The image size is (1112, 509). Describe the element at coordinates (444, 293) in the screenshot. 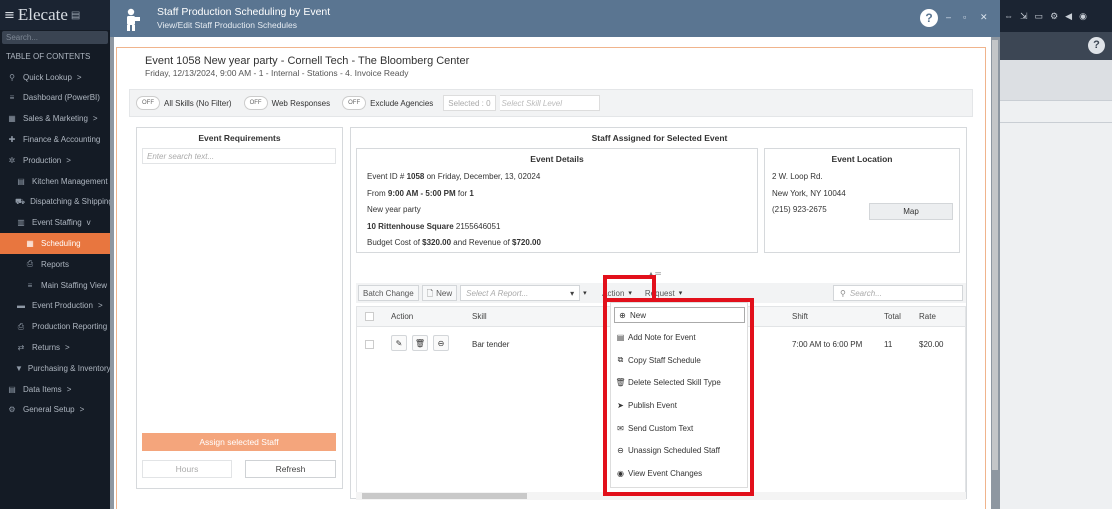

I see `new-label: New` at that location.